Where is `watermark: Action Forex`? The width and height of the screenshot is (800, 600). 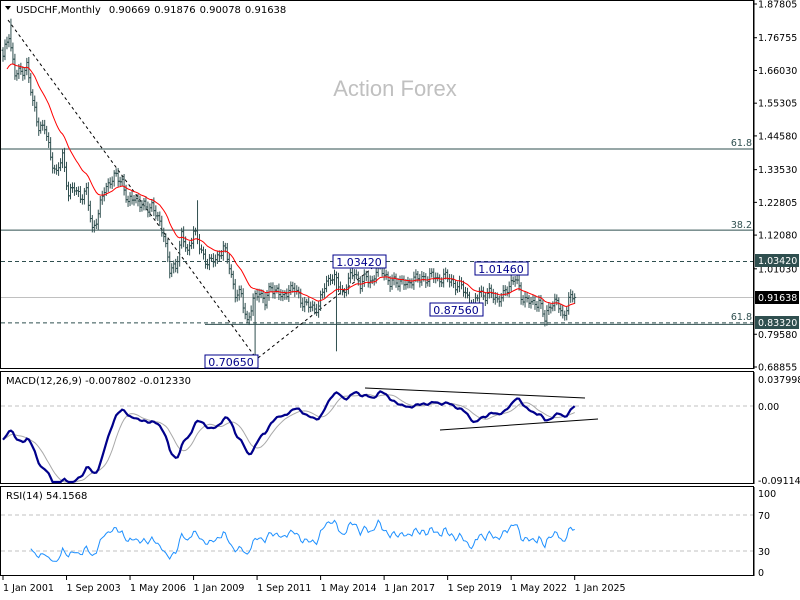
watermark: Action Forex is located at coordinates (395, 88).